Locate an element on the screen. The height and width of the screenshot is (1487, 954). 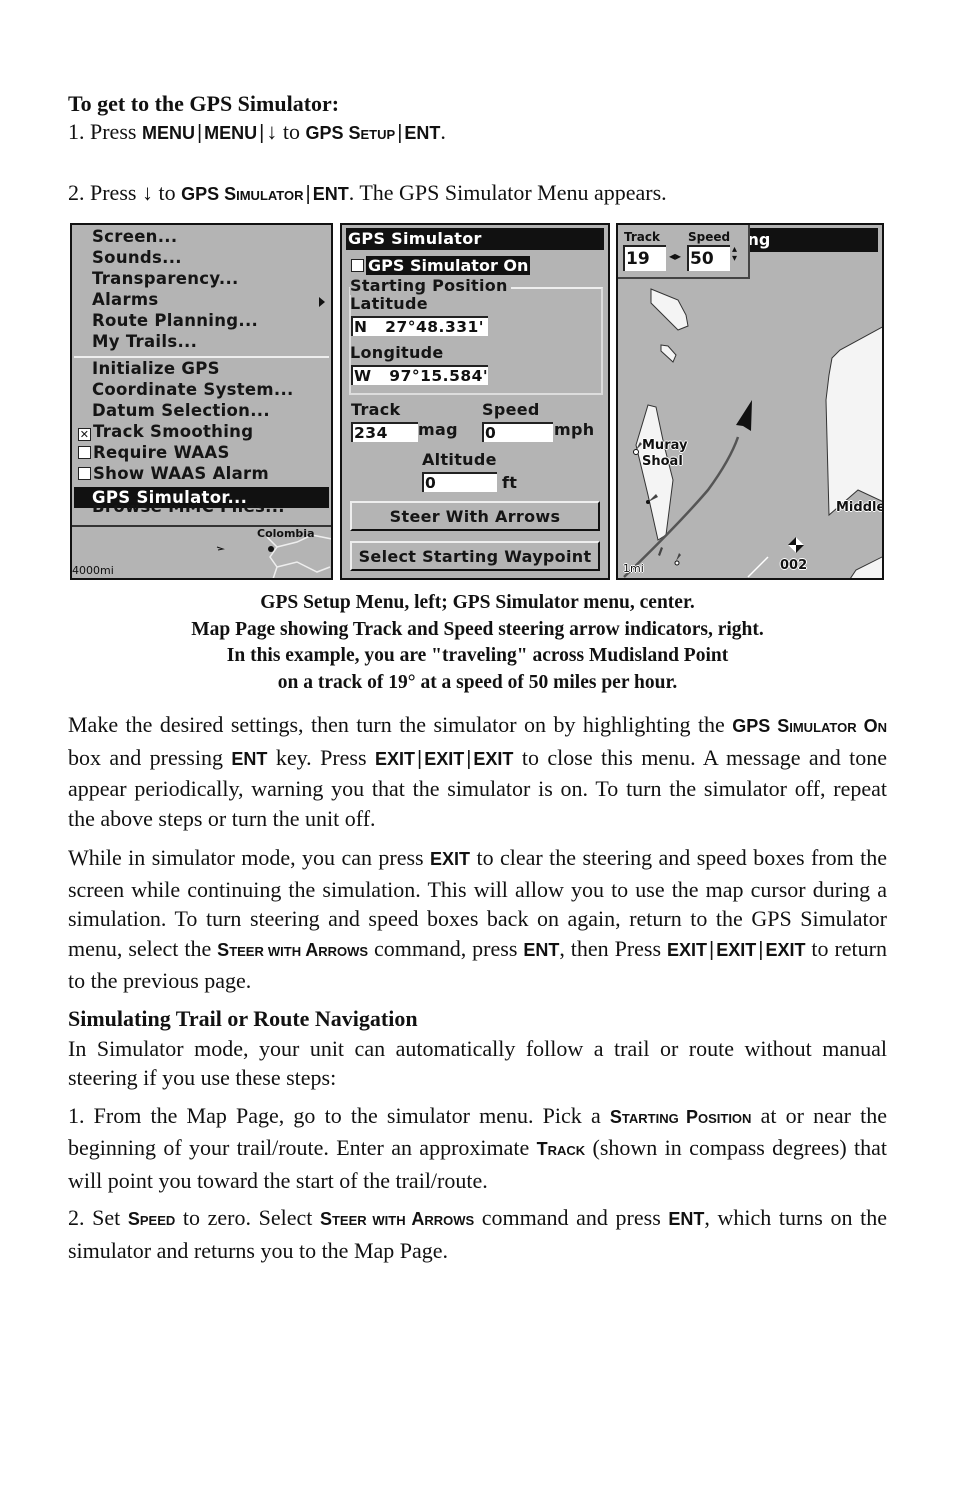
speed-label: Speed is located at coordinates (511, 409).